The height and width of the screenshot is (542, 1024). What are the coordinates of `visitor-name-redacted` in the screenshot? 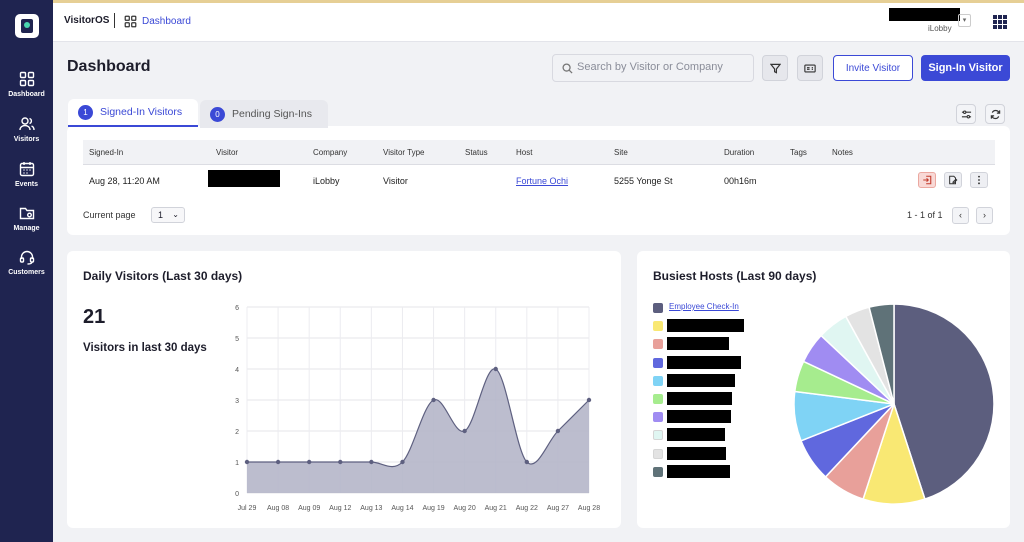 It's located at (244, 178).